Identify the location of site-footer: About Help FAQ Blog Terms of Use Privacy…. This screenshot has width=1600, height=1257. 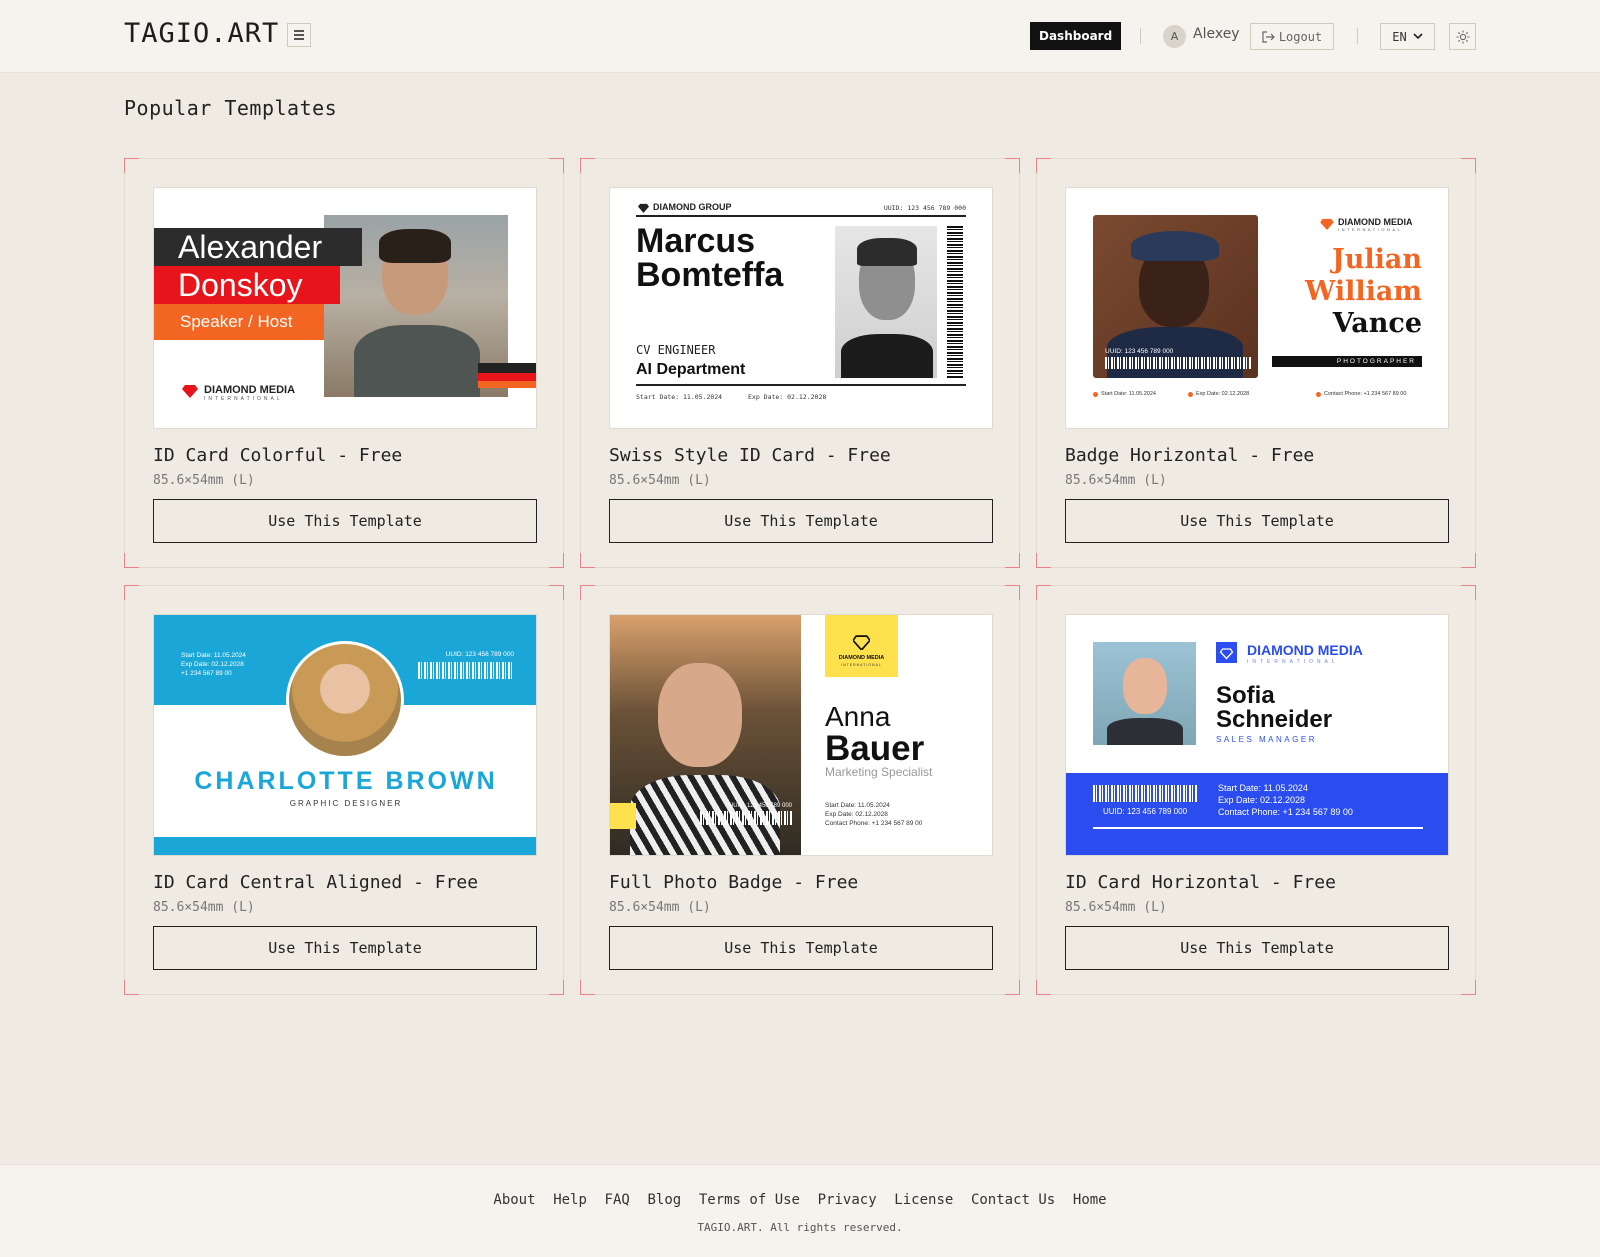
(800, 1210).